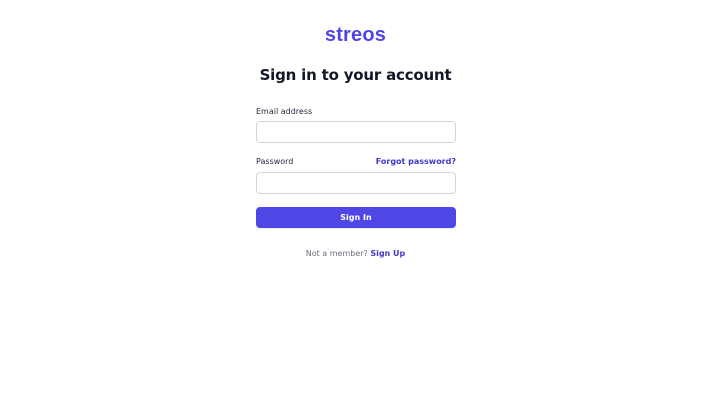 Image resolution: width=711 pixels, height=400 pixels. I want to click on password-field, so click(356, 183).